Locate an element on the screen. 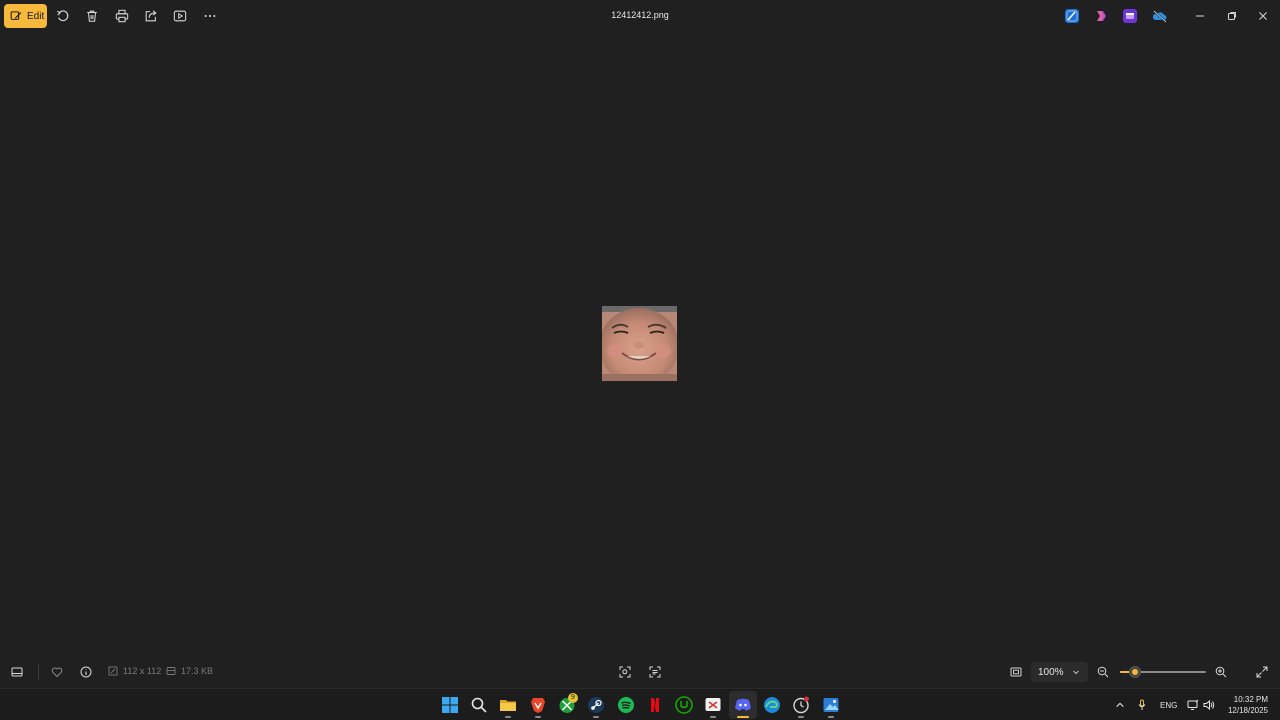 This screenshot has width=1280, height=720. start-button is located at coordinates (450, 705).